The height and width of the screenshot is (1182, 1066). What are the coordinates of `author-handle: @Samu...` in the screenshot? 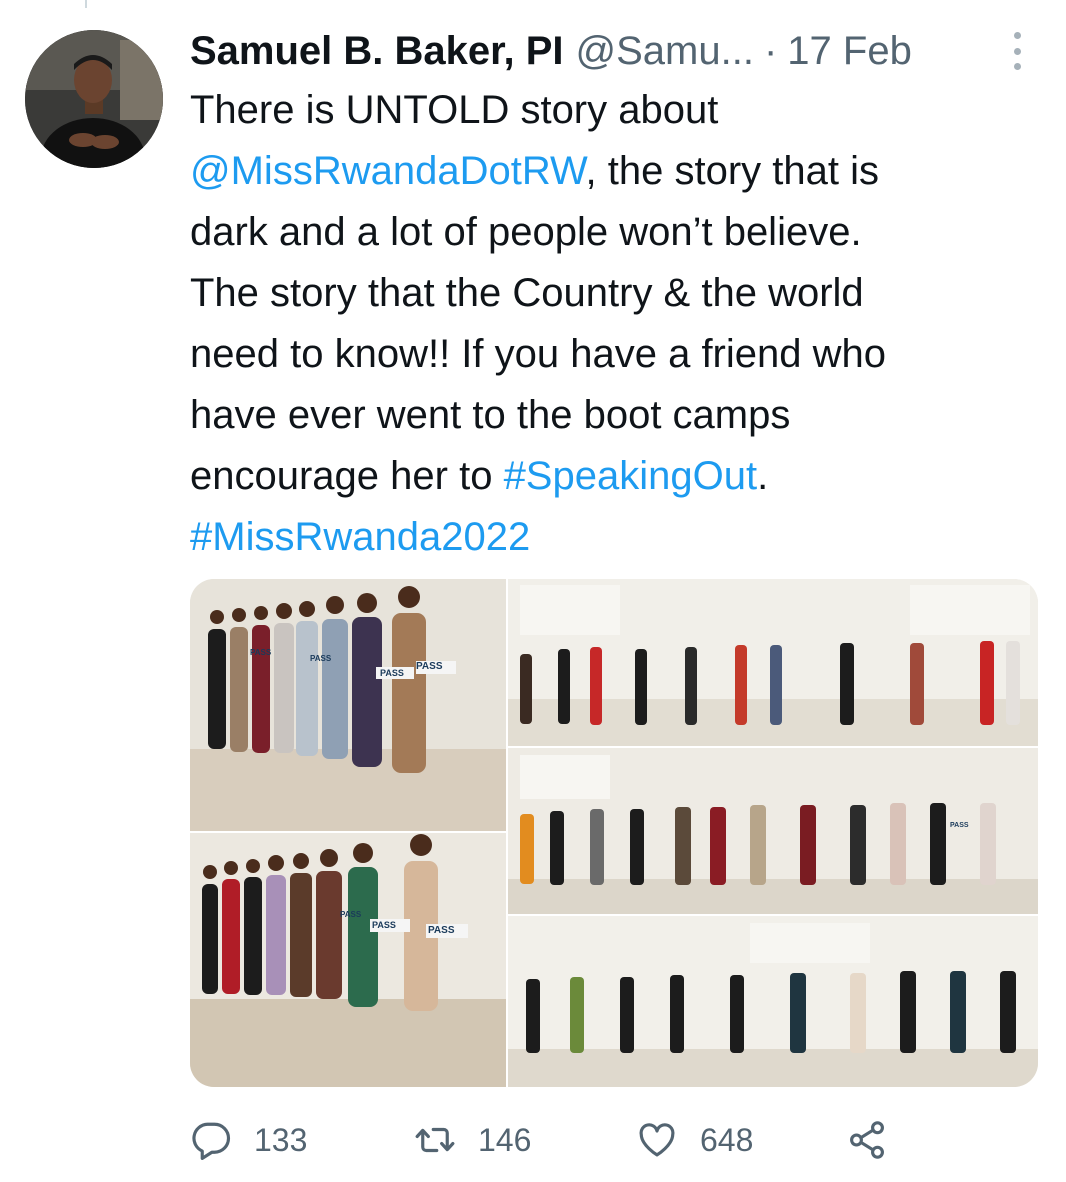 It's located at (665, 51).